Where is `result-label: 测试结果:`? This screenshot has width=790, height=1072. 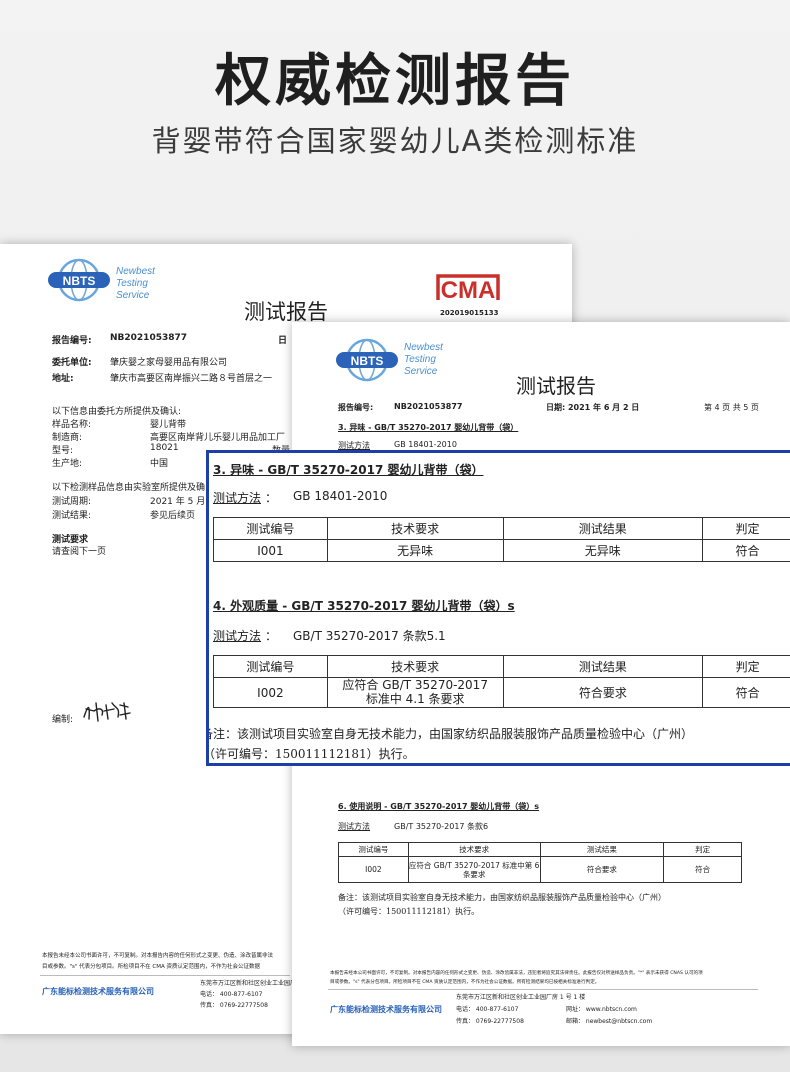 result-label: 测试结果: is located at coordinates (72, 516).